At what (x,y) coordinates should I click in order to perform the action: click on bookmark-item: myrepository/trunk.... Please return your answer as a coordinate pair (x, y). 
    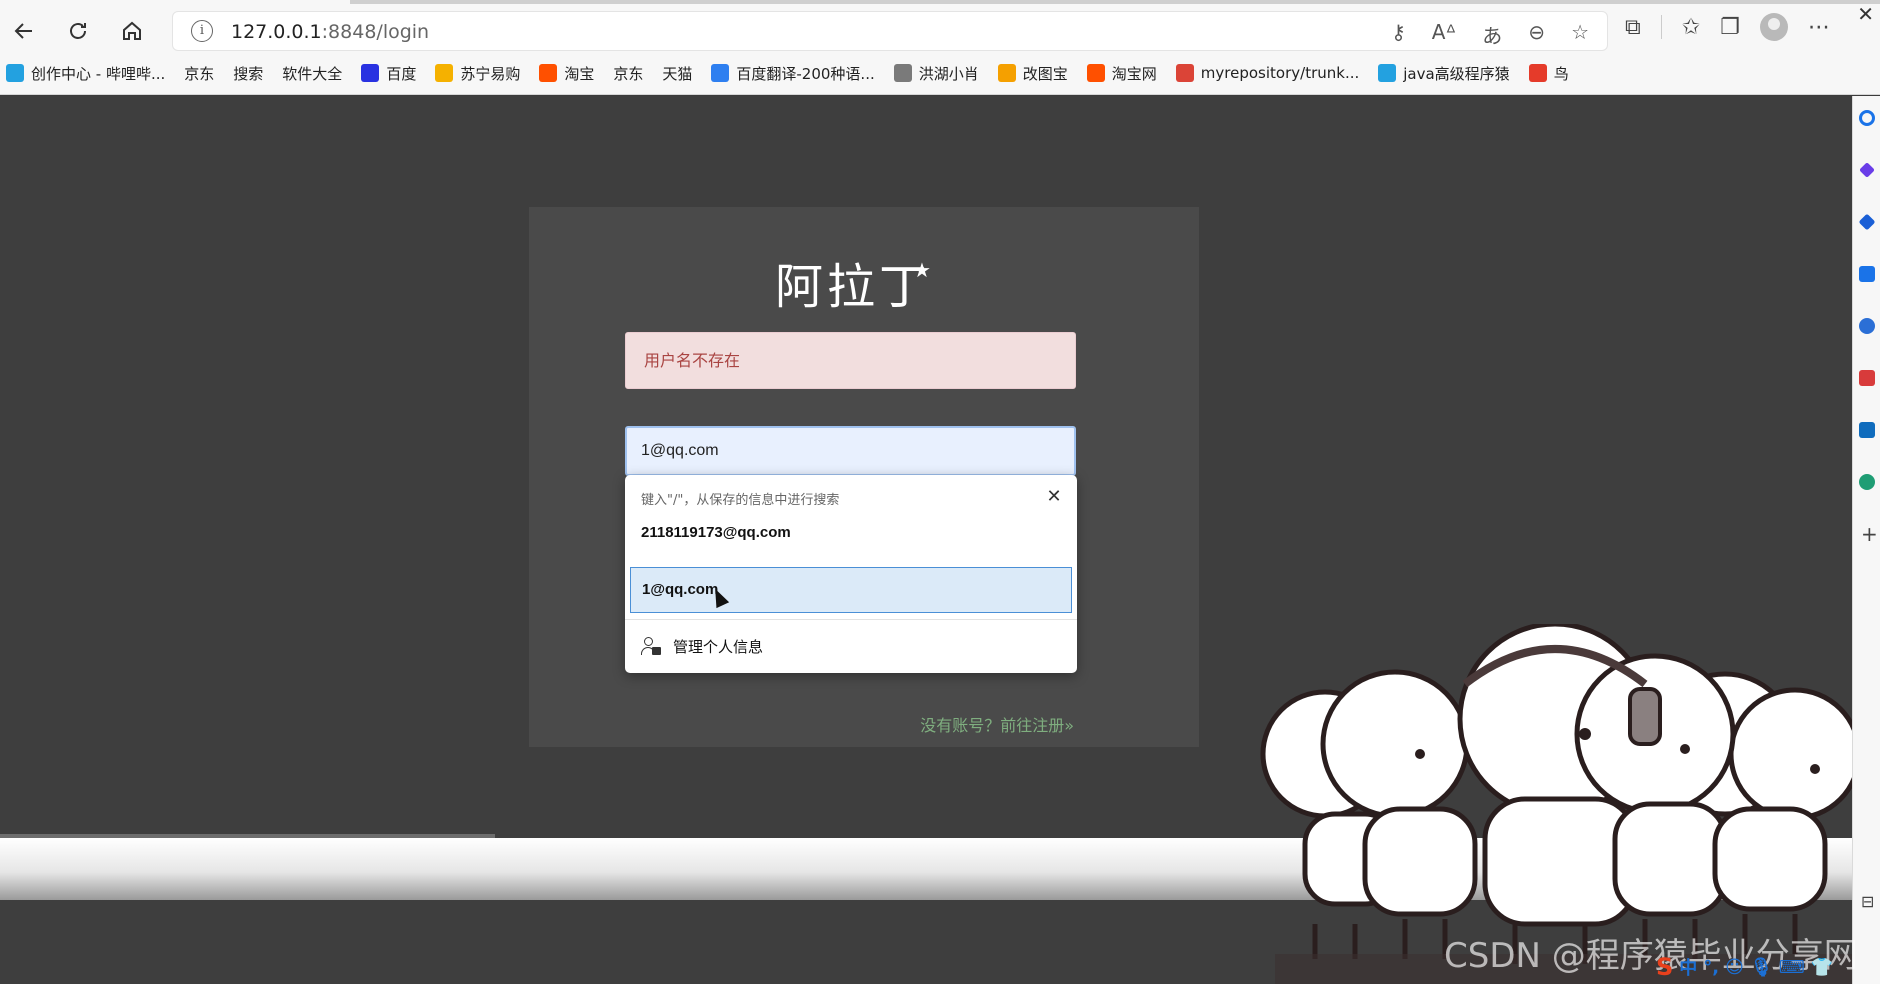
    Looking at the image, I should click on (1267, 73).